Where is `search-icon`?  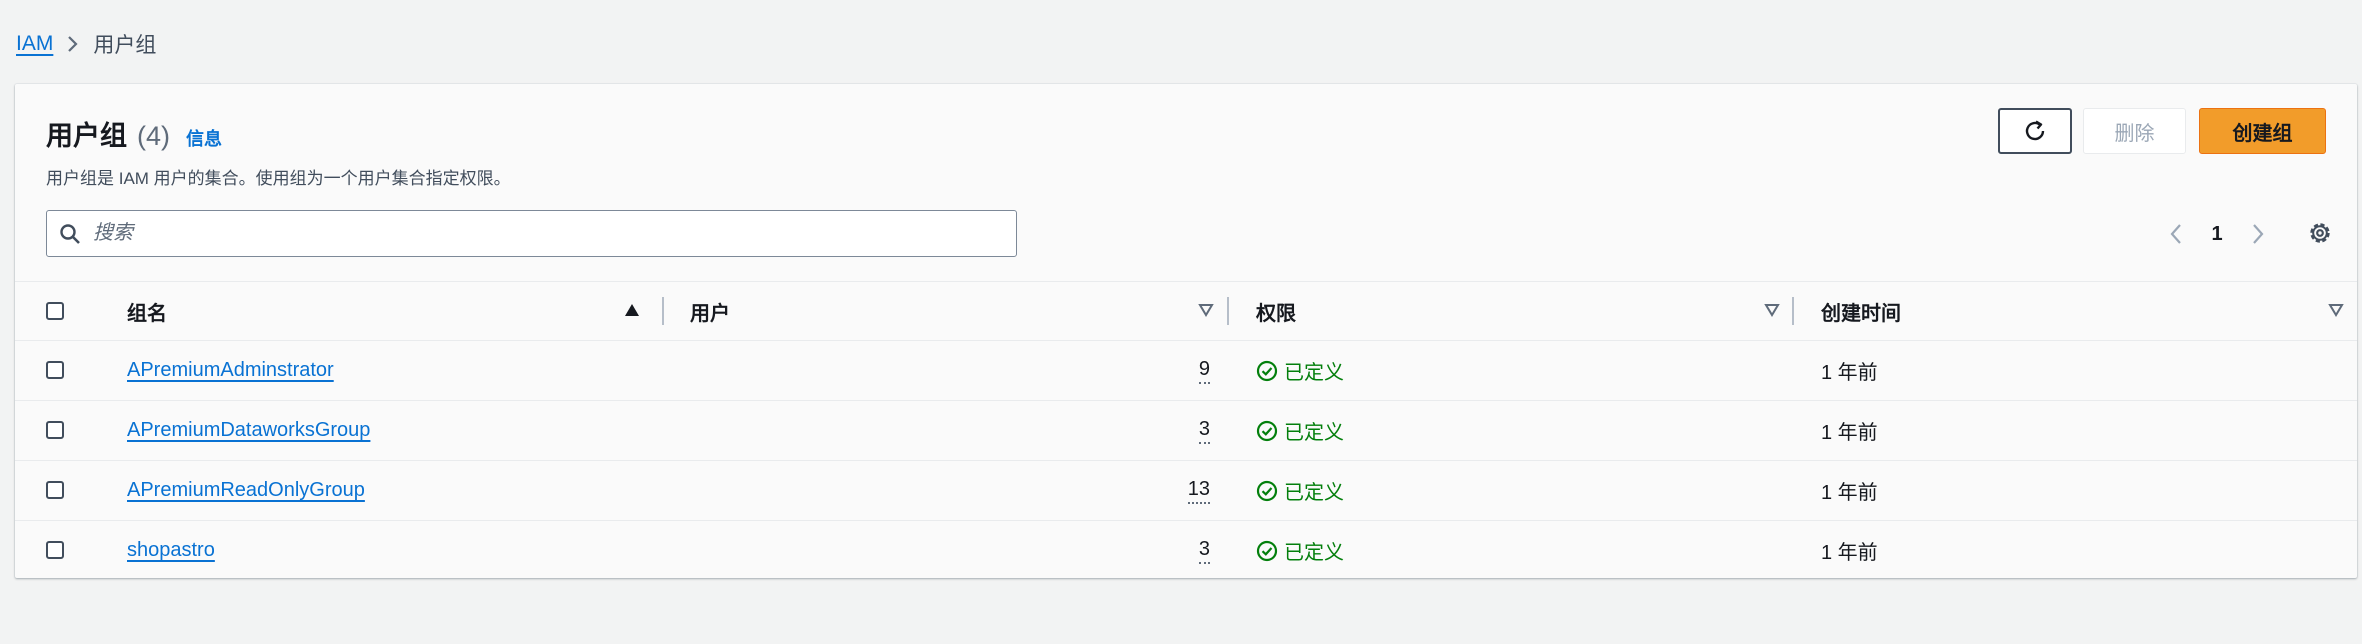 search-icon is located at coordinates (70, 234).